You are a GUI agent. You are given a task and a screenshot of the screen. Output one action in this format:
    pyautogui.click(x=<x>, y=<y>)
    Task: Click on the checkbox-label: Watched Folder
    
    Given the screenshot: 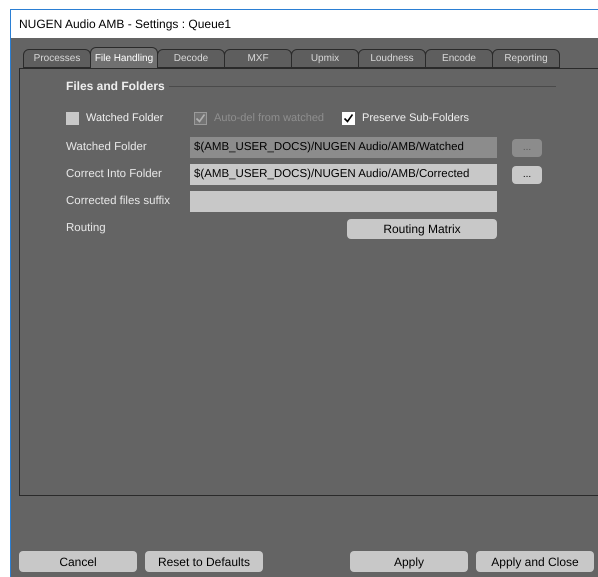 What is the action you would take?
    pyautogui.click(x=125, y=118)
    